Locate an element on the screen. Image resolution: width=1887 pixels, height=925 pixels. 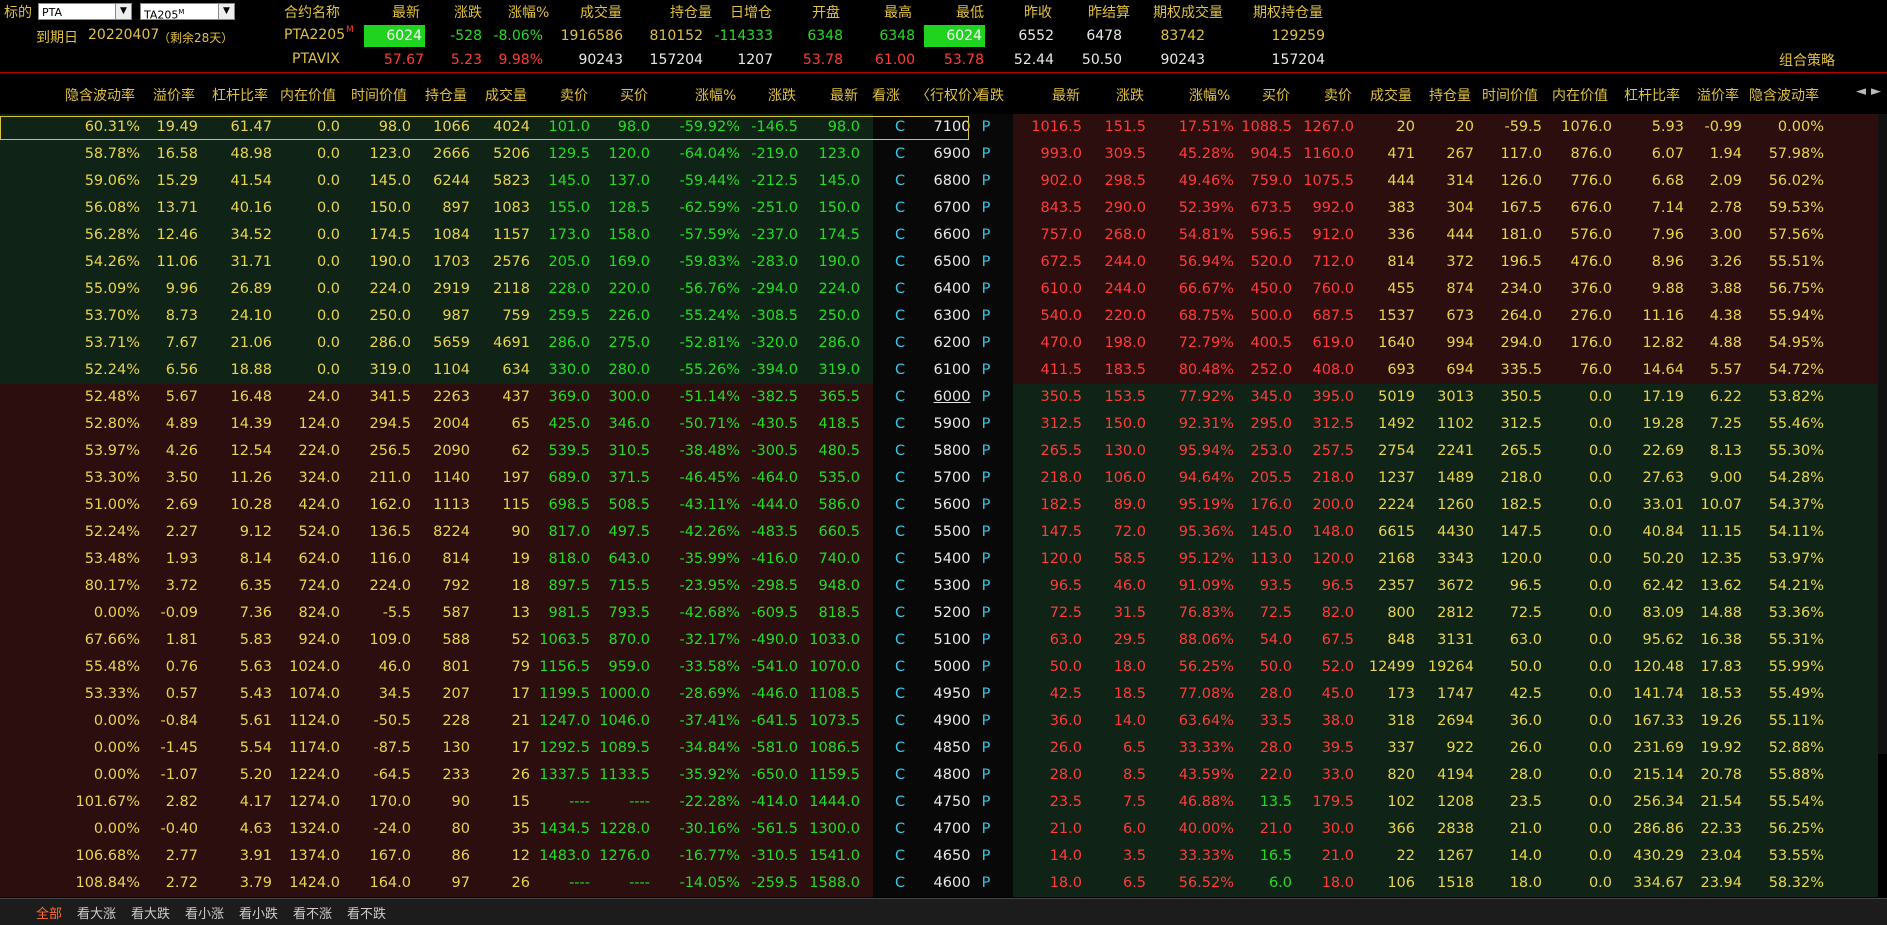
strike-price: 6500 is located at coordinates (952, 262).